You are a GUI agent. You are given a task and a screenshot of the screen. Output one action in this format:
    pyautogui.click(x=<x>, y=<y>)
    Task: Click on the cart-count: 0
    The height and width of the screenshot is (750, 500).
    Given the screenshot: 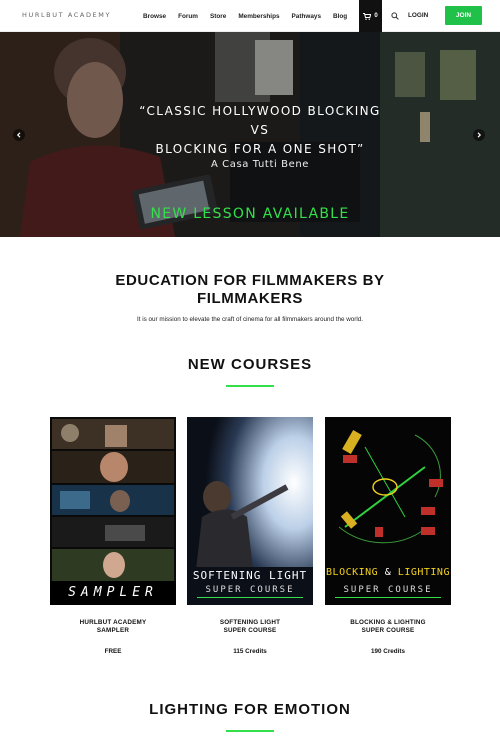 What is the action you would take?
    pyautogui.click(x=376, y=16)
    